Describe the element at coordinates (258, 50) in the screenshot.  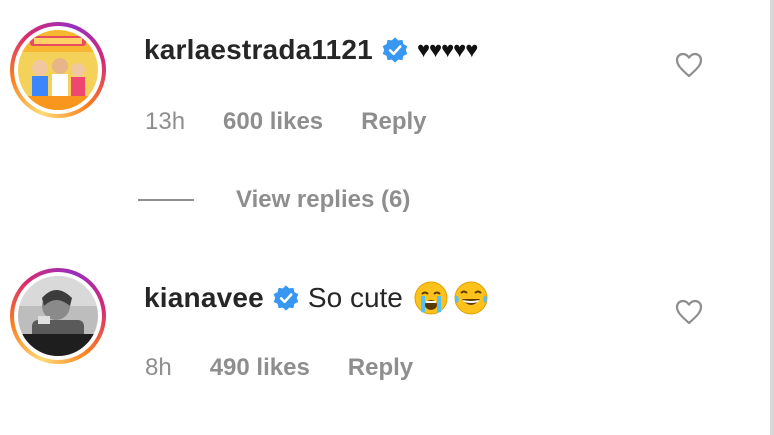
I see `comment-username: karlaestrada1121` at that location.